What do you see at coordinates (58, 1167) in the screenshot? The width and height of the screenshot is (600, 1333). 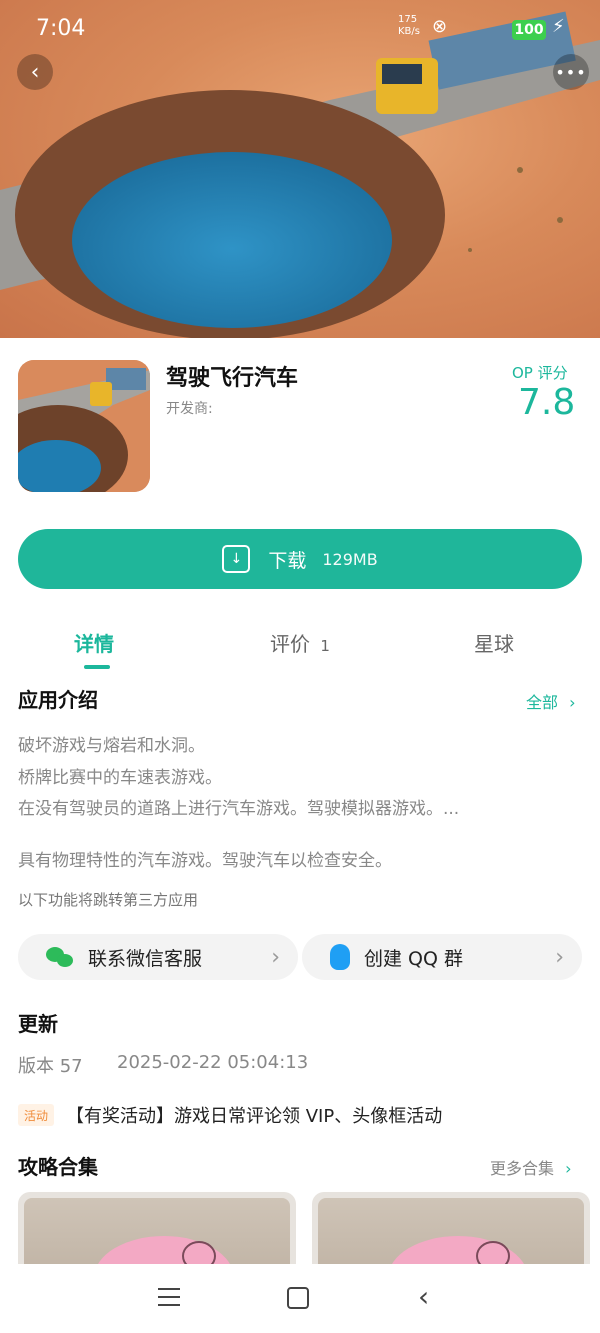 I see `guides-title: 攻略合集` at bounding box center [58, 1167].